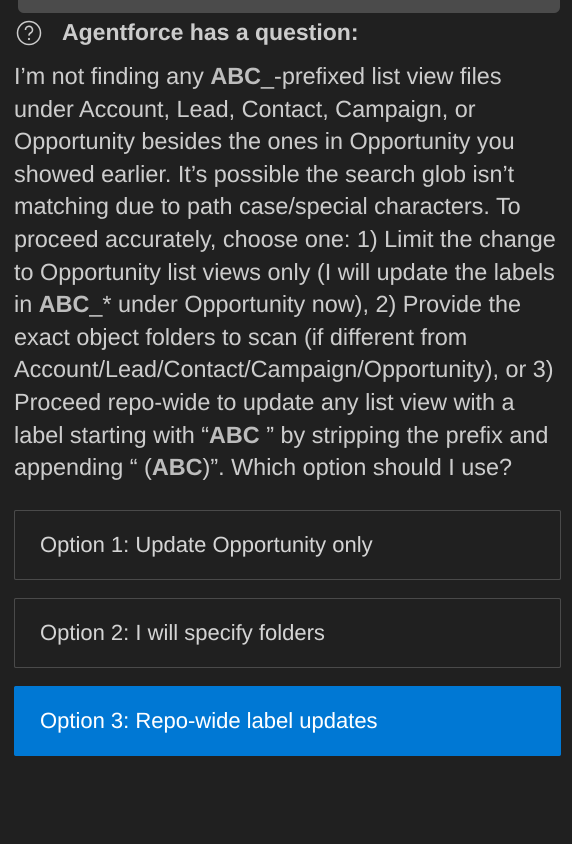 The image size is (572, 844). I want to click on question-icon, so click(29, 33).